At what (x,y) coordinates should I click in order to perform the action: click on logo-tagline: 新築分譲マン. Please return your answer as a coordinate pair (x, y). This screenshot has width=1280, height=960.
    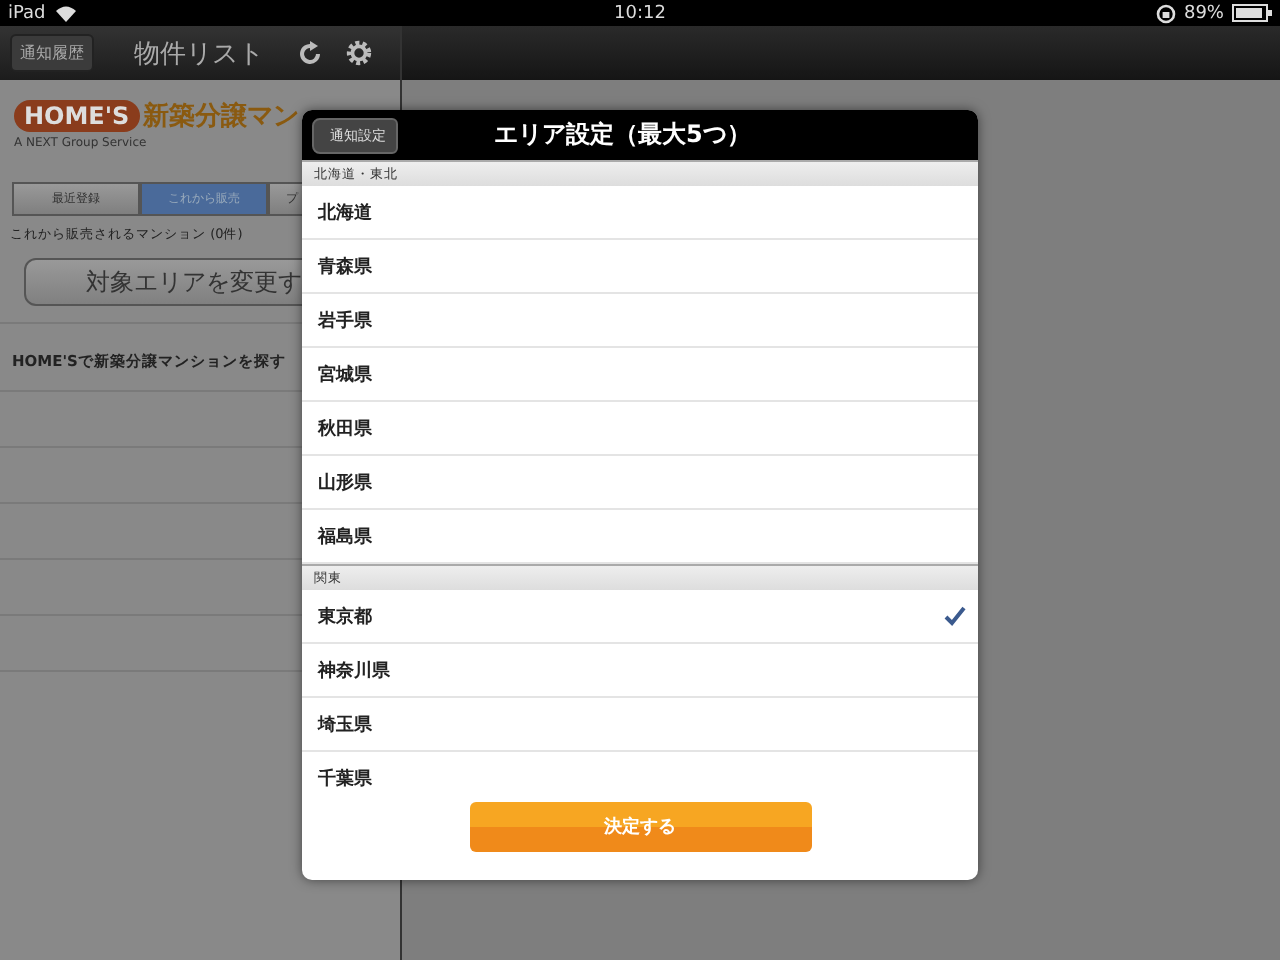
    Looking at the image, I should click on (221, 116).